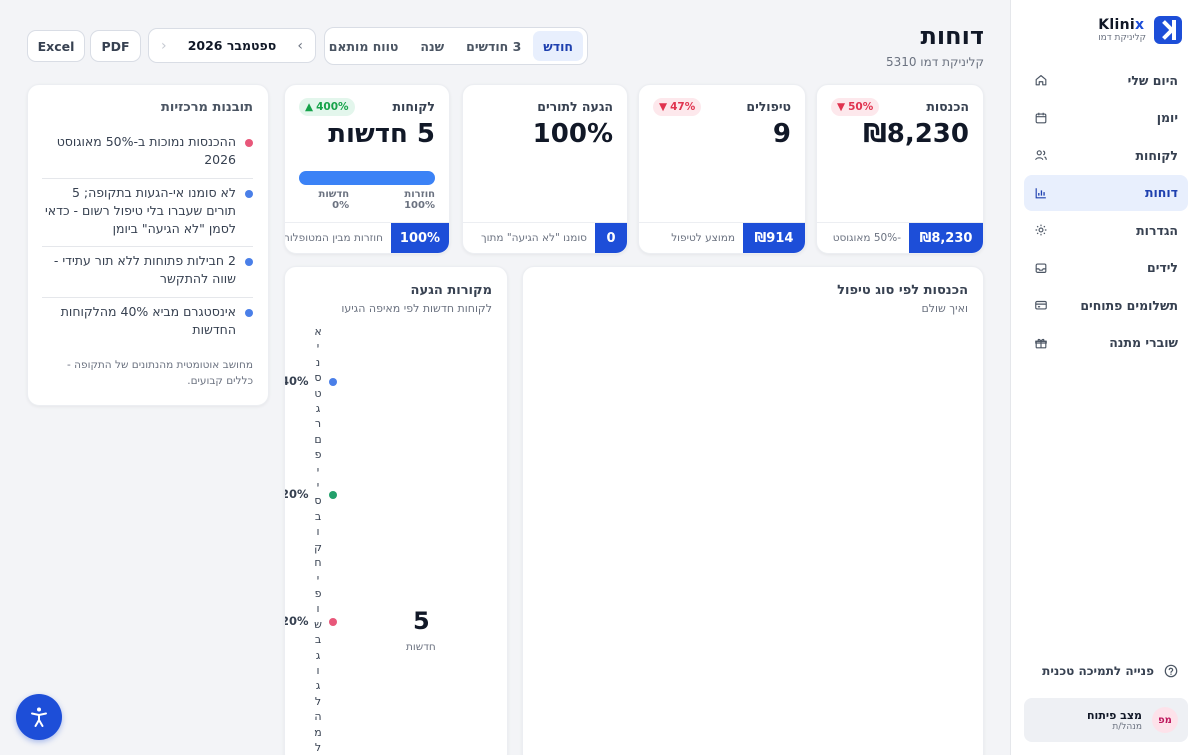 This screenshot has width=1200, height=755. Describe the element at coordinates (1106, 155) in the screenshot. I see `sidebar-item: לקוחות` at that location.